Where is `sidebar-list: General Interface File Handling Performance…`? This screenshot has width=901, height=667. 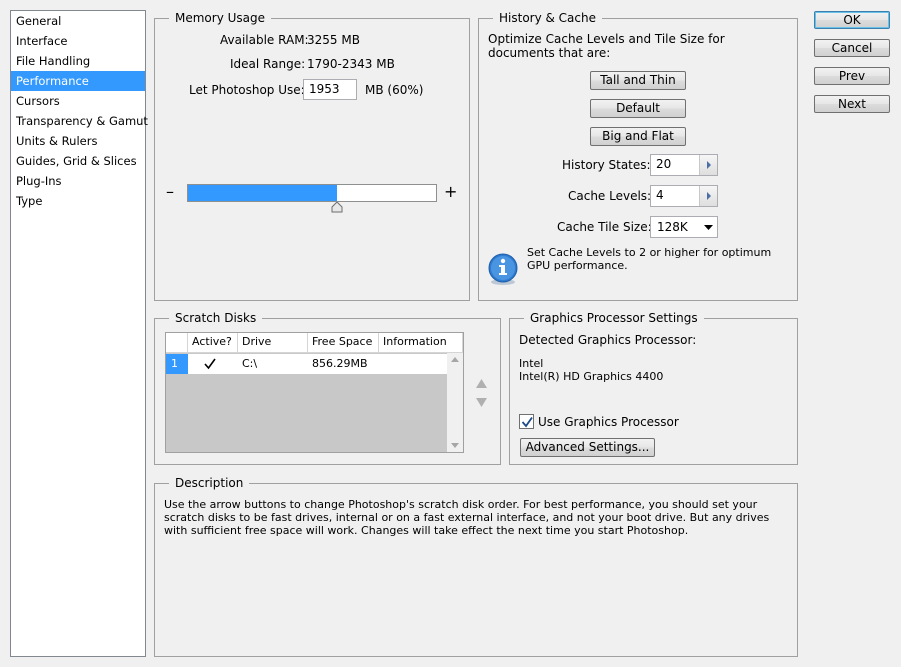
sidebar-list: General Interface File Handling Performance… is located at coordinates (79, 111).